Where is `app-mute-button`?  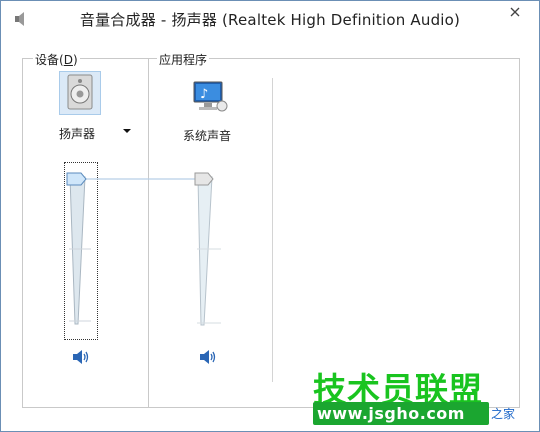
app-mute-button is located at coordinates (209, 357).